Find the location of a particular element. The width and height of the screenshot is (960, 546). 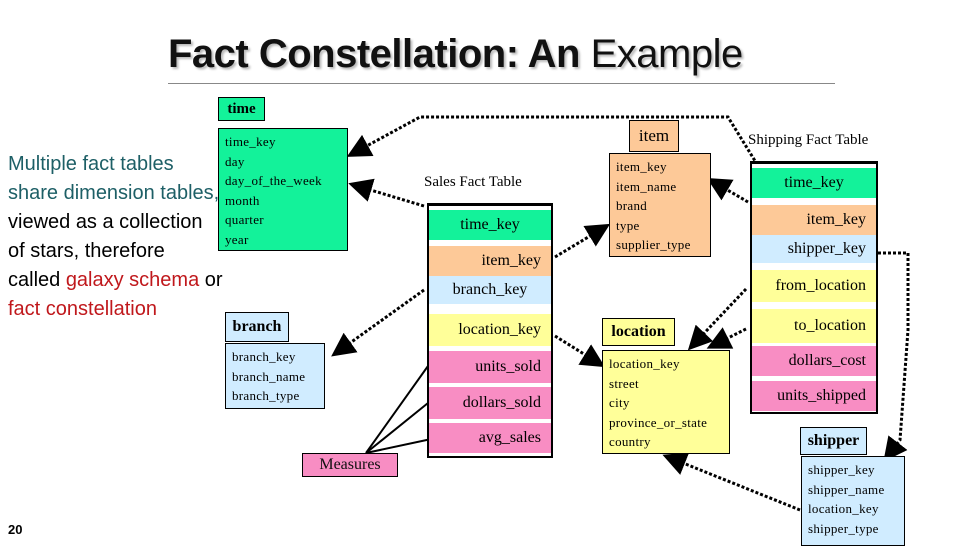

shipping-fact-row: item_key is located at coordinates (814, 220).